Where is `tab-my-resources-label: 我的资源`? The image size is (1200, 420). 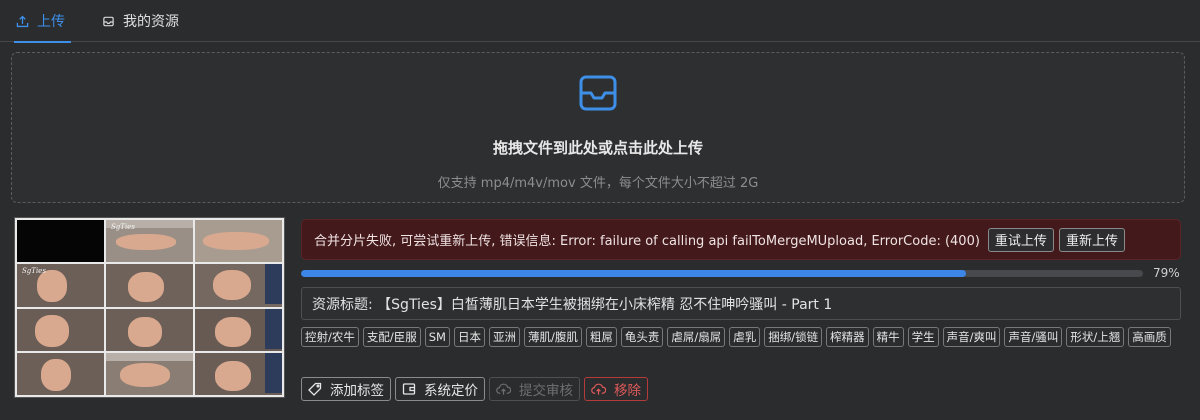 tab-my-resources-label: 我的资源 is located at coordinates (151, 22).